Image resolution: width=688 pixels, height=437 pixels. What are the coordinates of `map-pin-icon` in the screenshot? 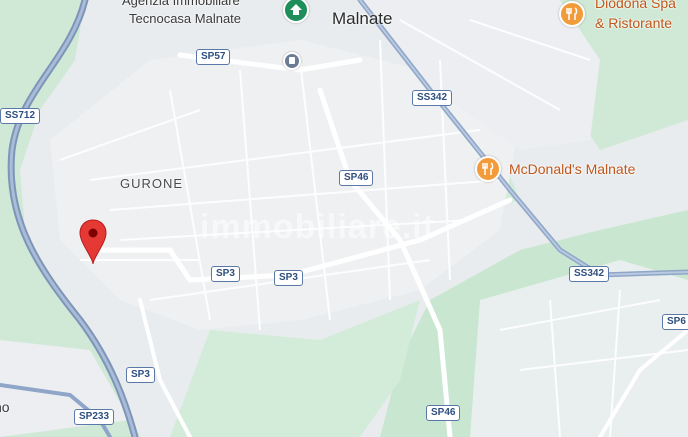 It's located at (93, 242).